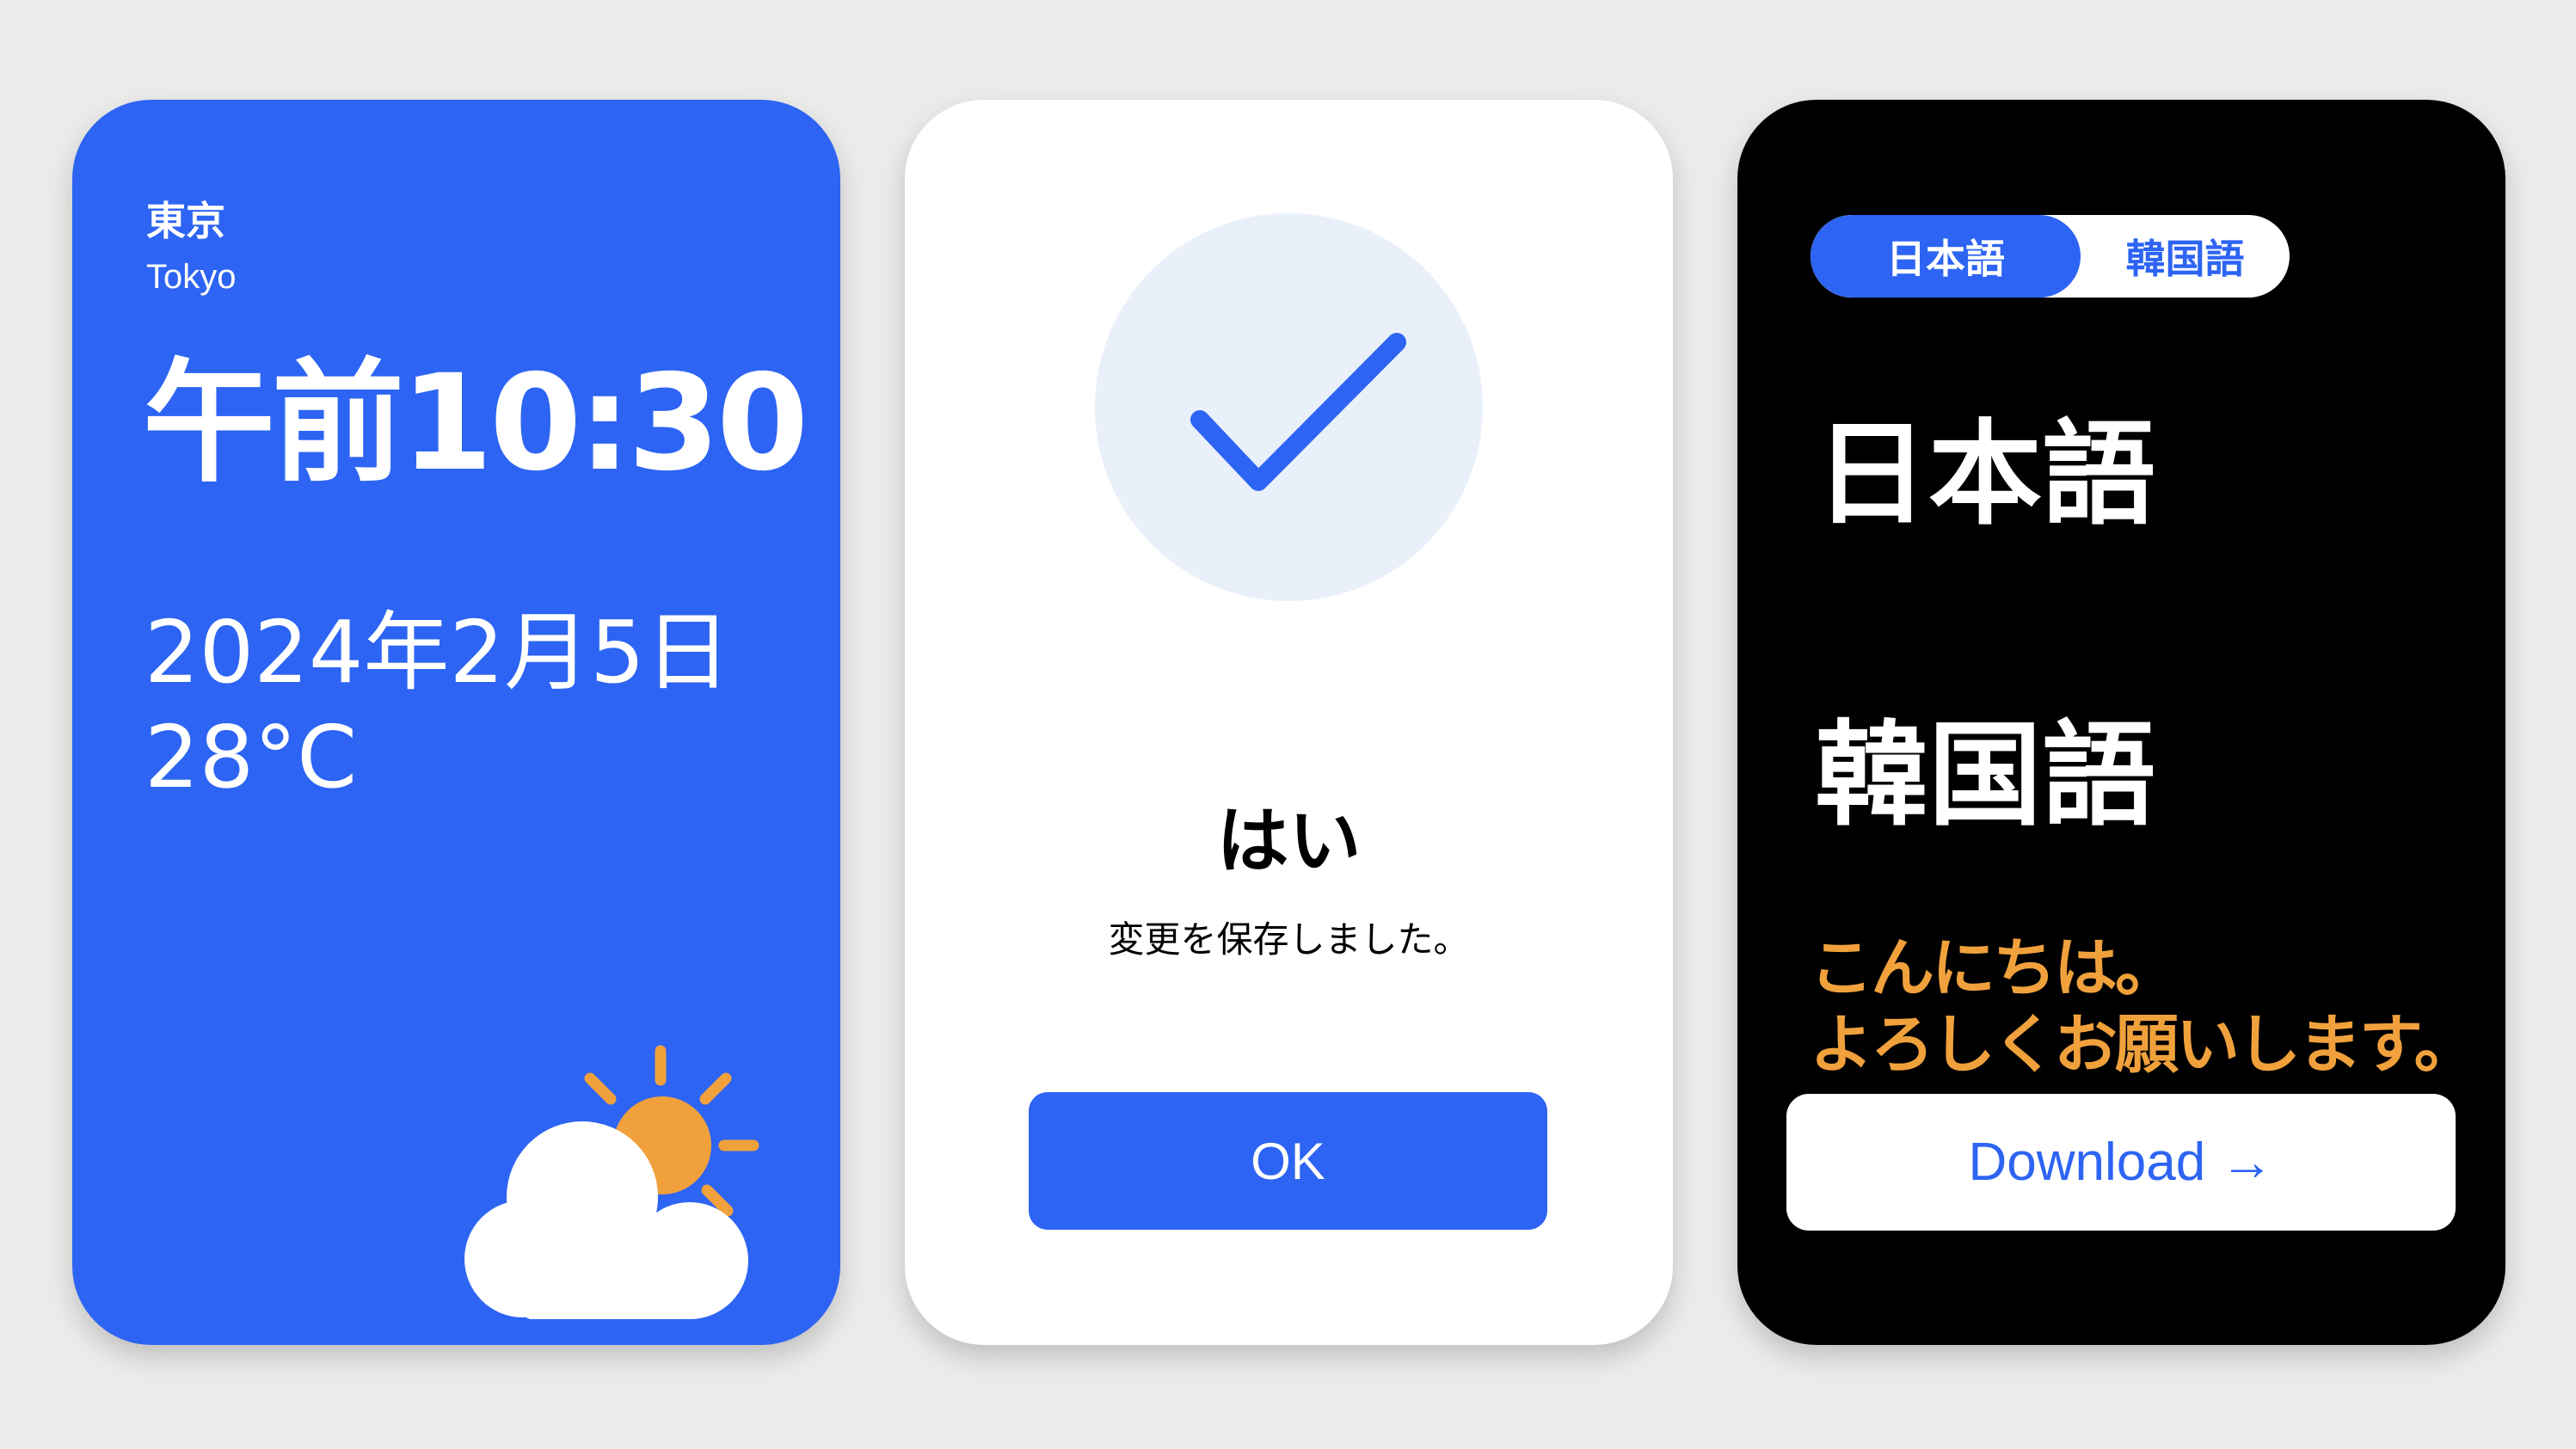  I want to click on toggle-option-japanese: 日本語, so click(1946, 256).